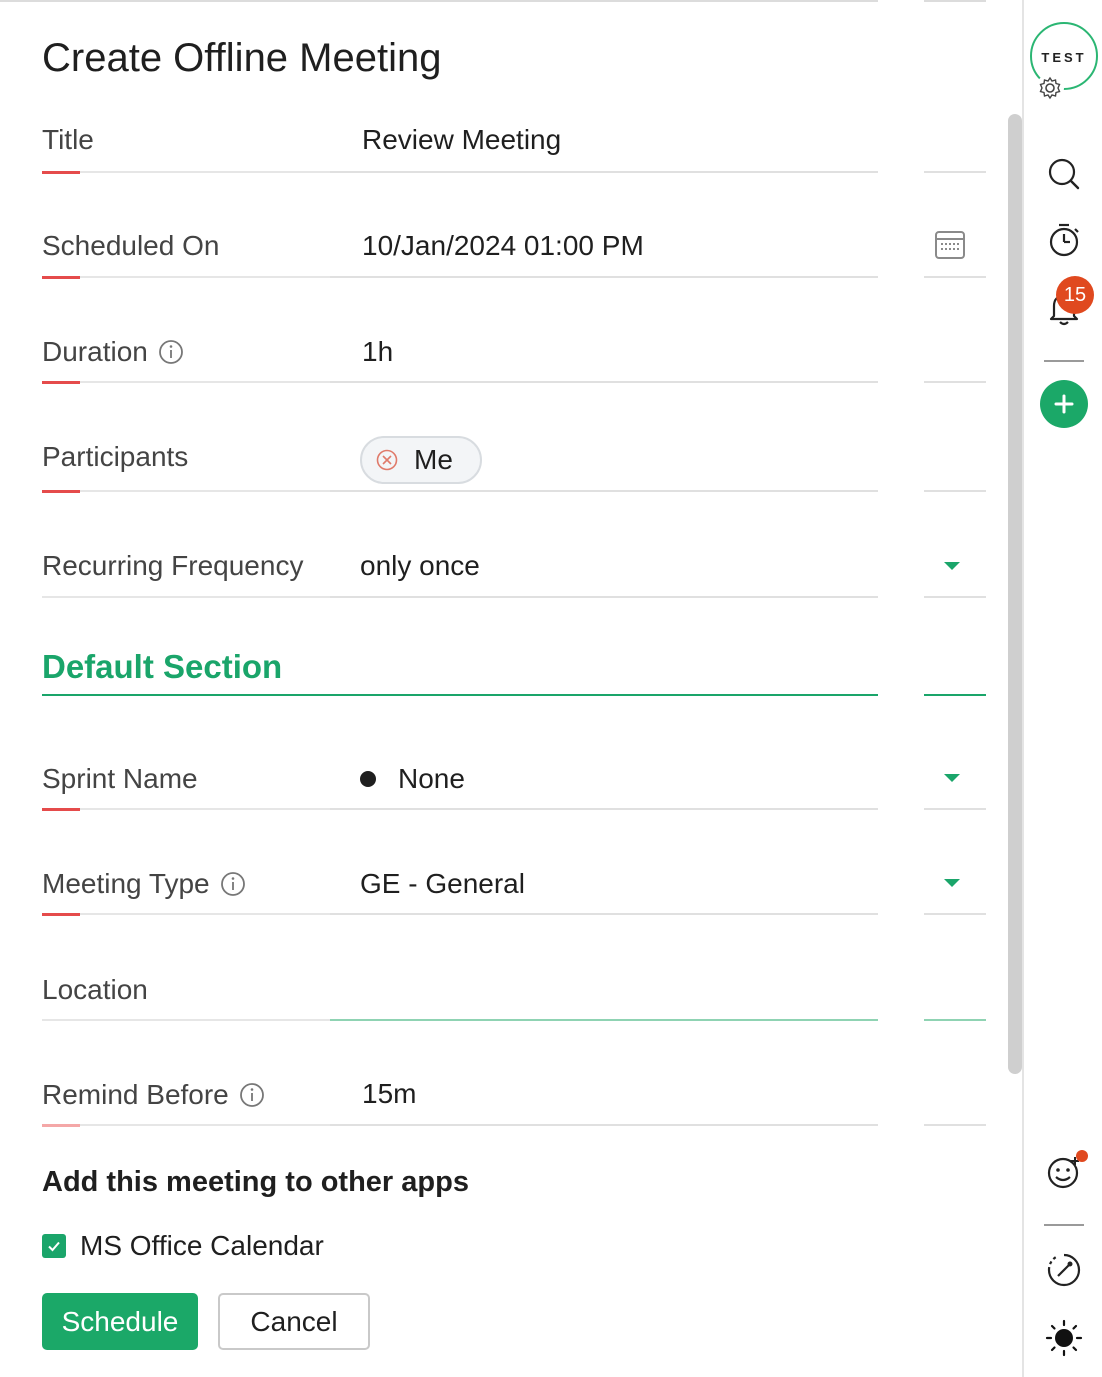 The width and height of the screenshot is (1102, 1377). Describe the element at coordinates (1015, 594) in the screenshot. I see `scrollbar` at that location.